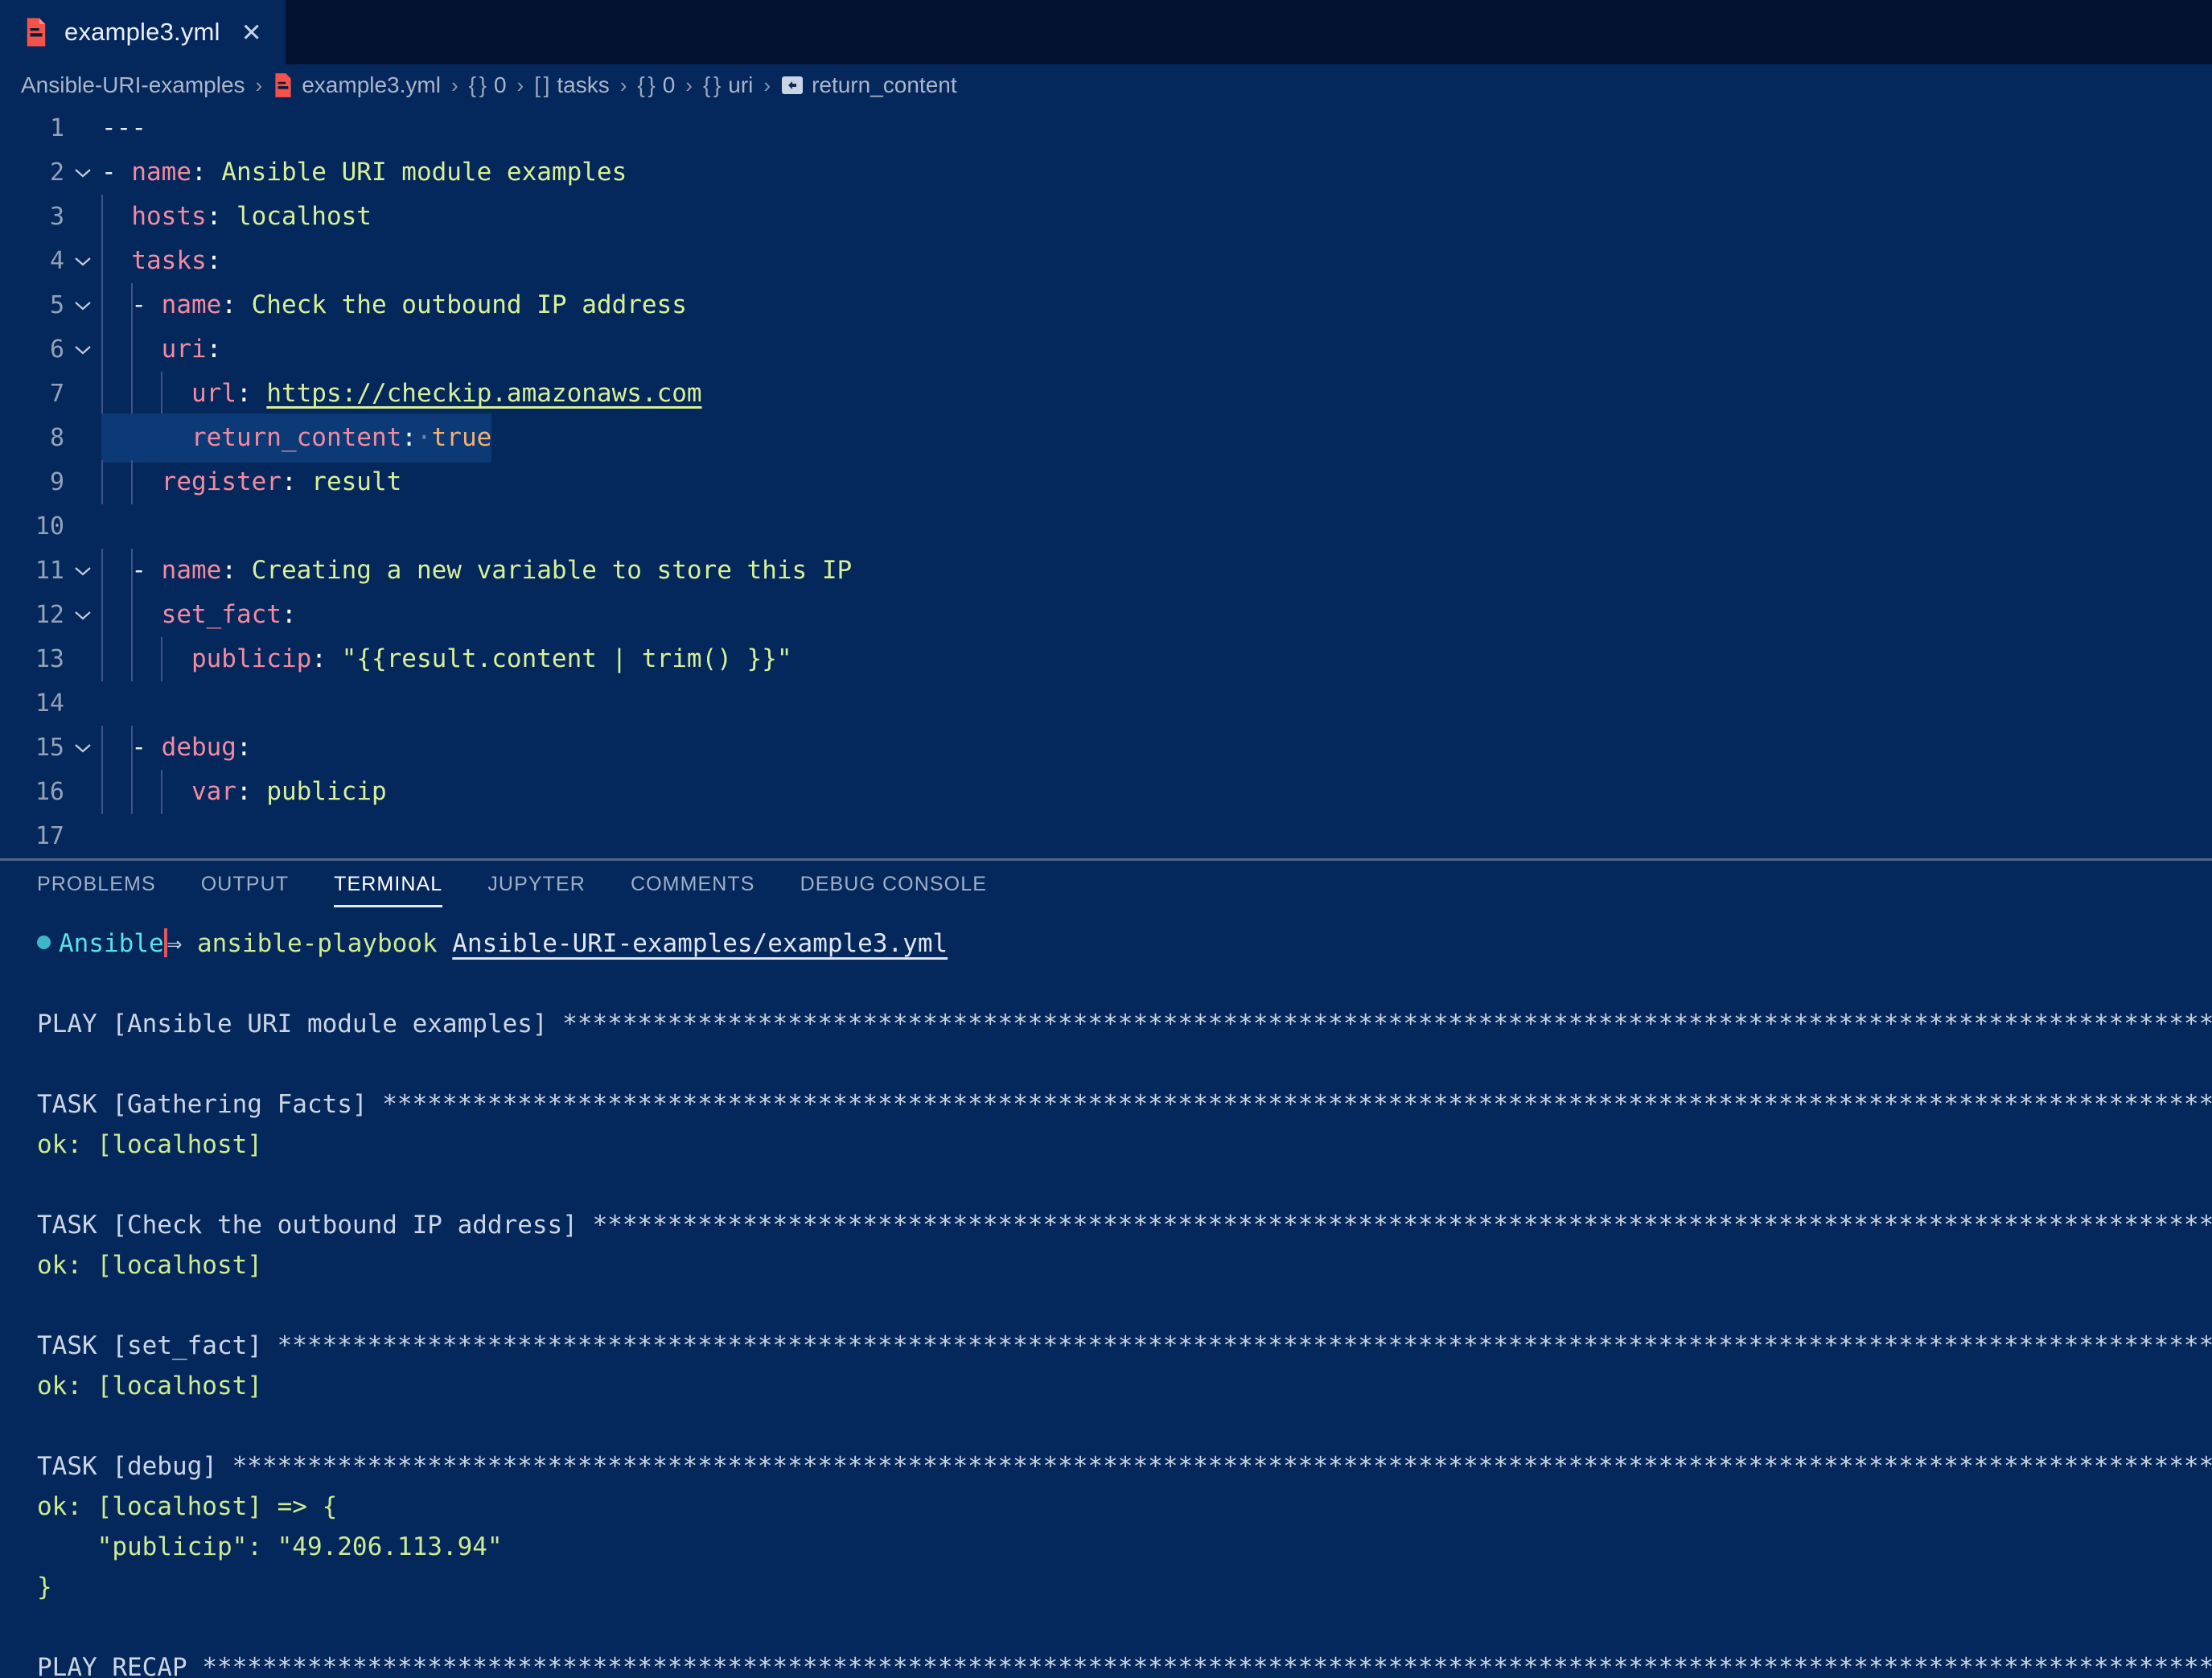 The height and width of the screenshot is (1678, 2212). I want to click on breadcrumb-item-tasks: [ ] tasks, so click(572, 85).